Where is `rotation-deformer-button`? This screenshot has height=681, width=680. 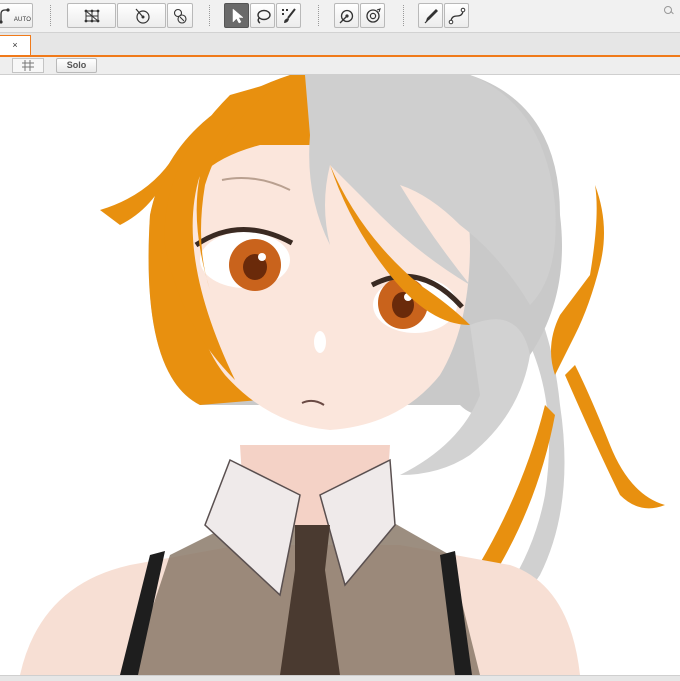
rotation-deformer-button is located at coordinates (141, 15).